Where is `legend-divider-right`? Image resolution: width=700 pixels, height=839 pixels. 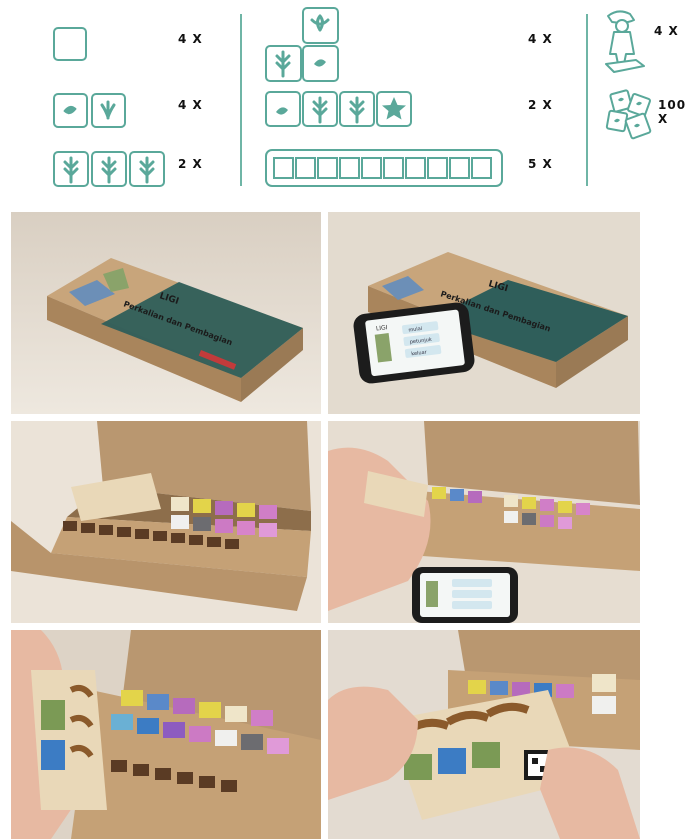
legend-divider-right is located at coordinates (587, 100).